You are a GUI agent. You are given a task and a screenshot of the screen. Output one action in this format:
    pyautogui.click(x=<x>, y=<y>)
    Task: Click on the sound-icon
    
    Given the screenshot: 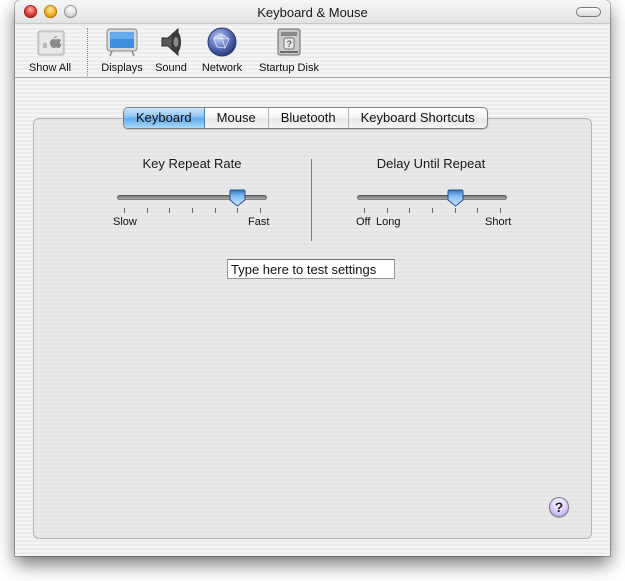 What is the action you would take?
    pyautogui.click(x=171, y=42)
    